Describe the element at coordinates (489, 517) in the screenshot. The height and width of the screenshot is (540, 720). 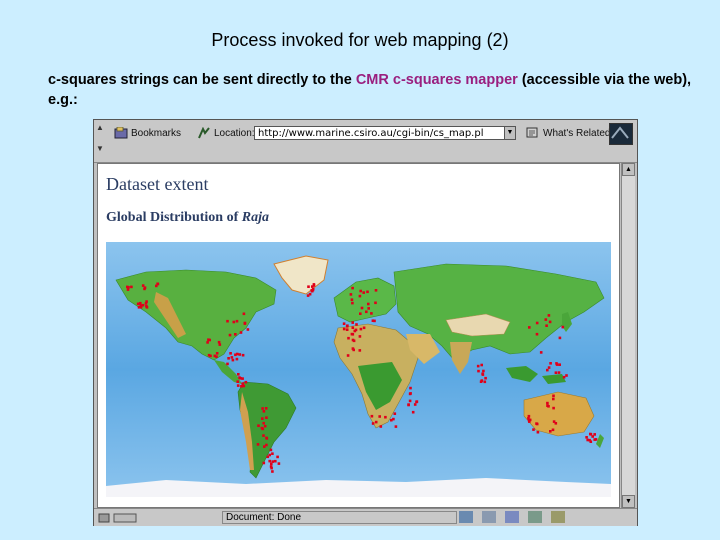
I see `mail-icon` at that location.